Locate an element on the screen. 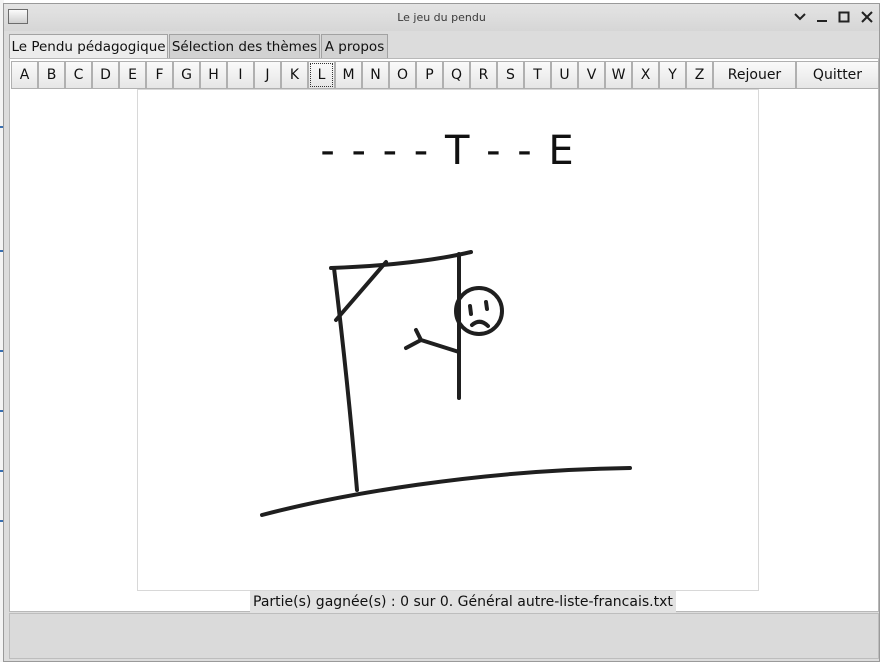 Image resolution: width=883 pixels, height=662 pixels. title-bar: Le jeu du pendu is located at coordinates (441, 17).